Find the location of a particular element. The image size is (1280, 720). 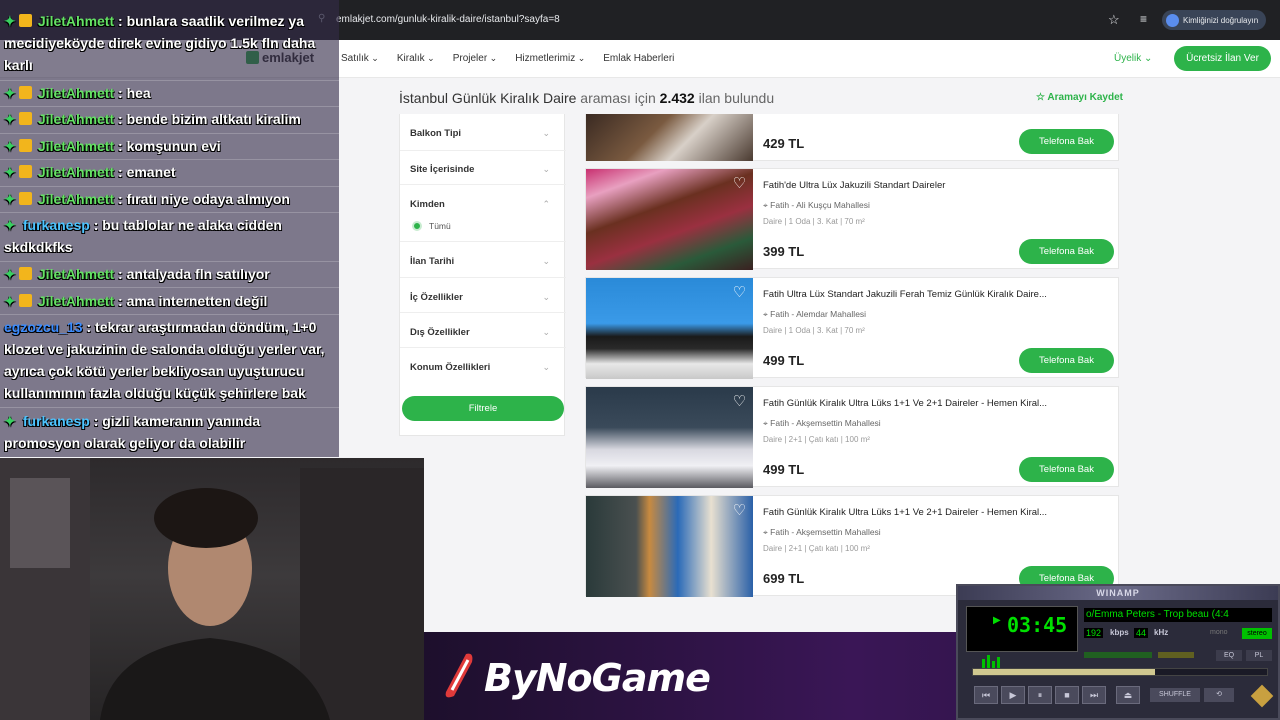

previous-icon: ⏮ is located at coordinates (986, 695).